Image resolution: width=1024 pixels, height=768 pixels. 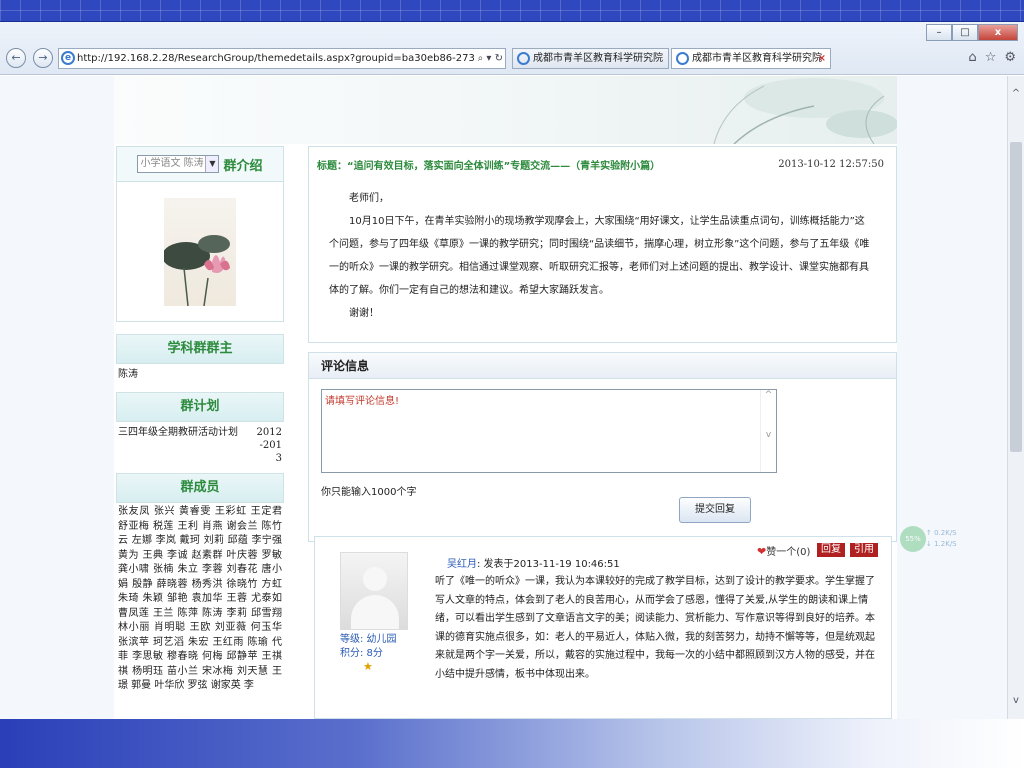 What do you see at coordinates (362, 401) in the screenshot?
I see `comment-placeholder: 请填写评论信息!` at bounding box center [362, 401].